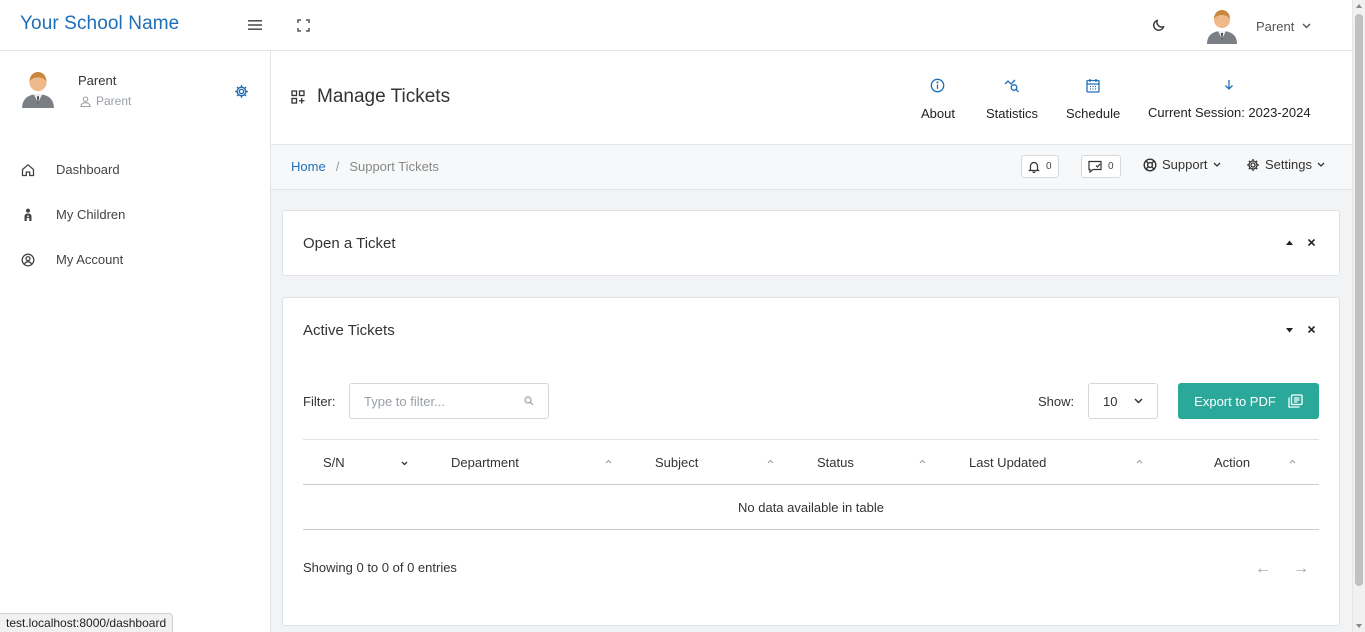 This screenshot has height=632, width=1365. I want to click on statistics-link: Statistics, so click(1012, 99).